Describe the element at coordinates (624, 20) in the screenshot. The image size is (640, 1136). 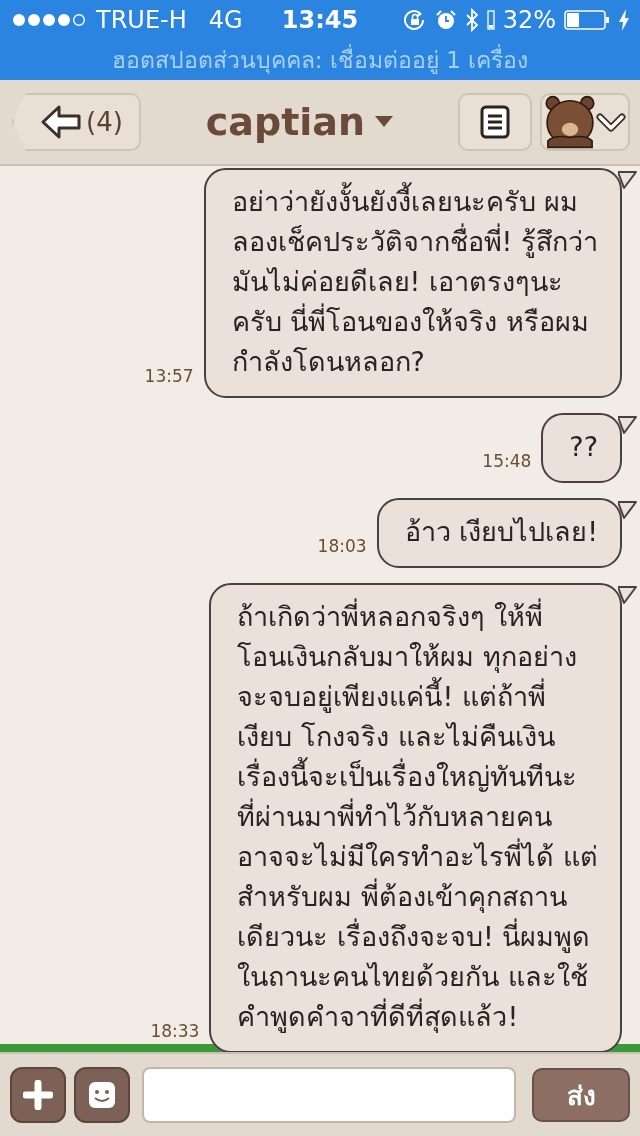
I see `charging-icon` at that location.